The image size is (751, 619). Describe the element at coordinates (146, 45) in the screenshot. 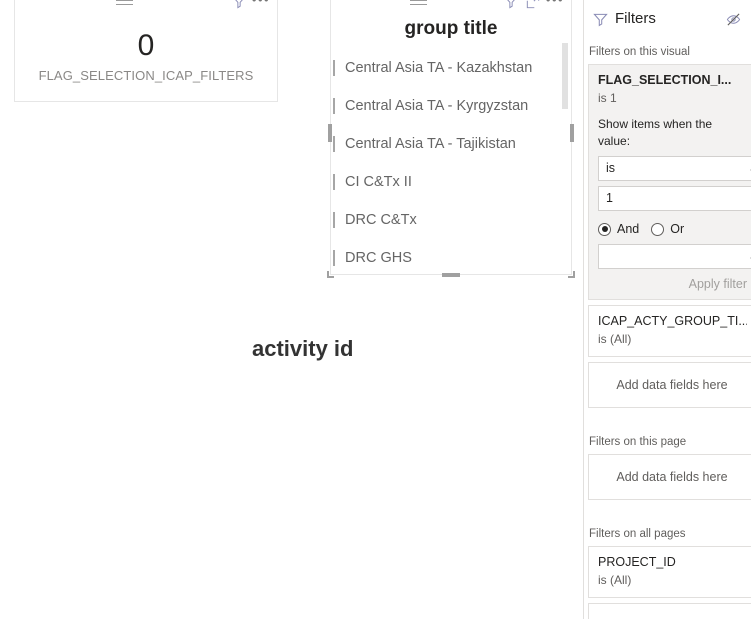

I see `card-value: 0` at that location.